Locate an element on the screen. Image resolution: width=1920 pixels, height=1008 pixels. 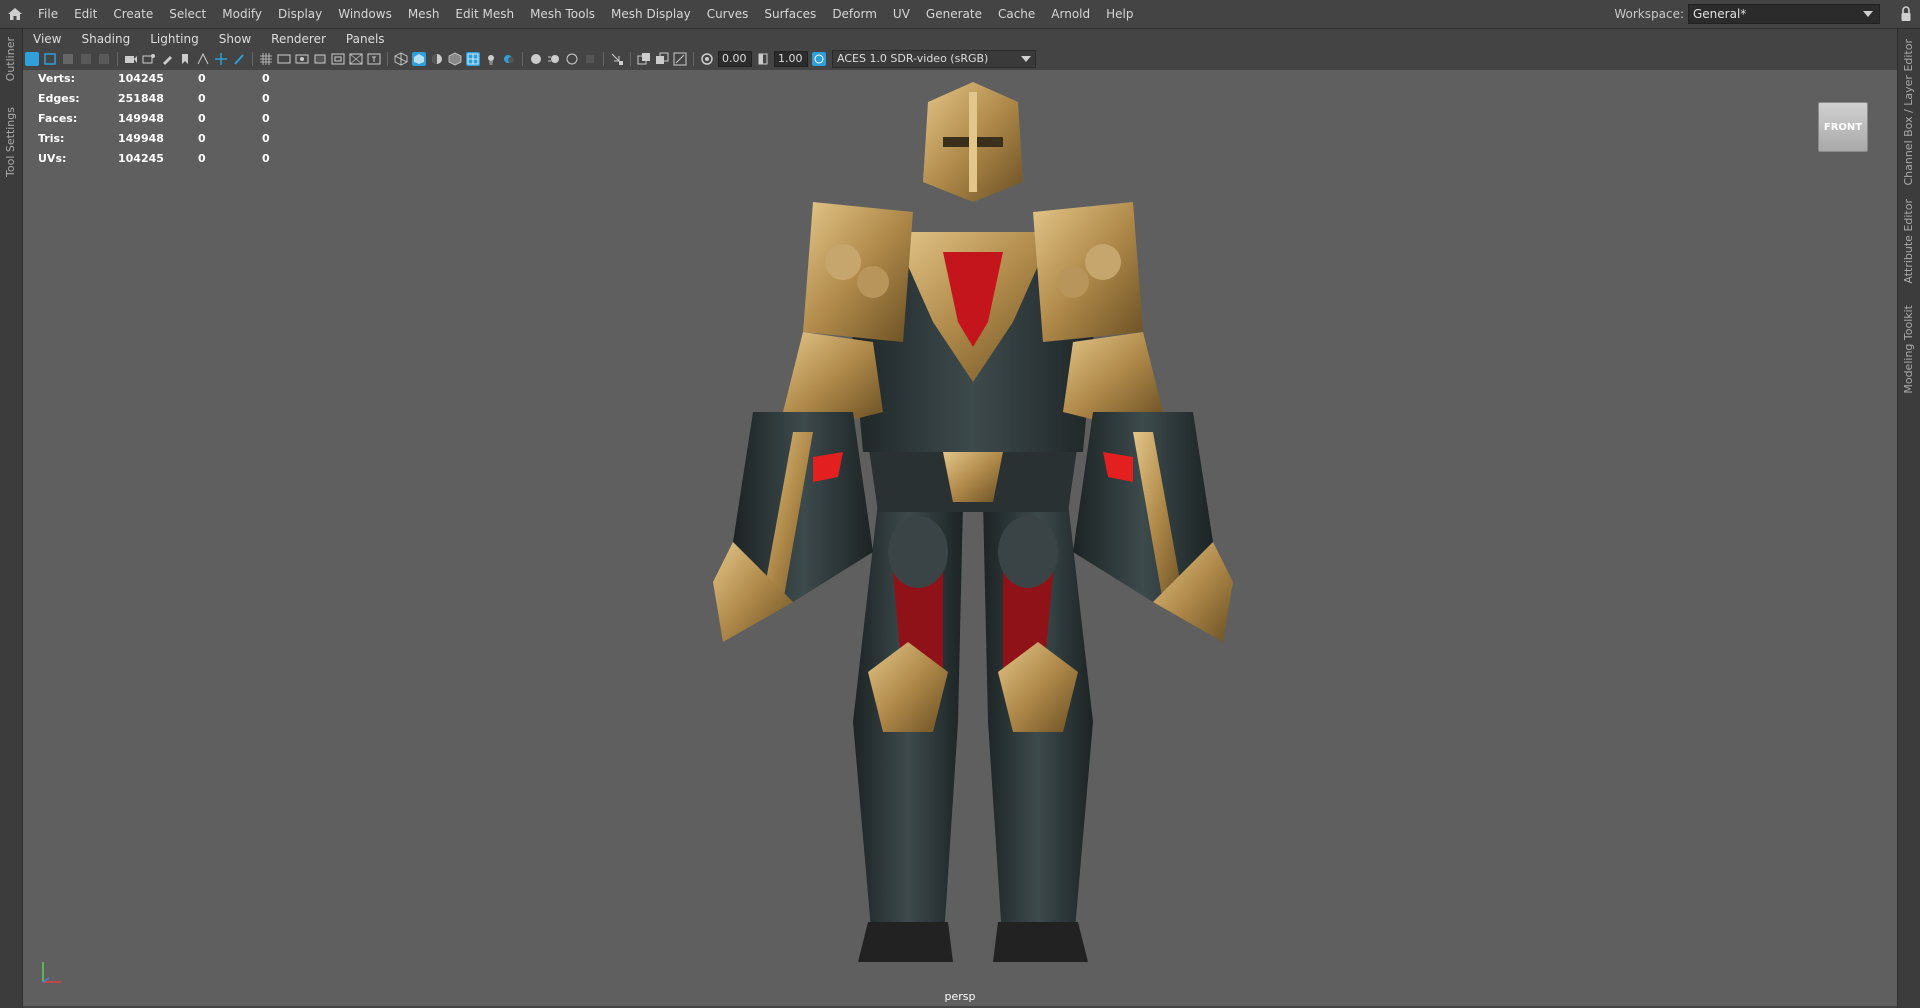
menu-generate: Generate is located at coordinates (954, 14).